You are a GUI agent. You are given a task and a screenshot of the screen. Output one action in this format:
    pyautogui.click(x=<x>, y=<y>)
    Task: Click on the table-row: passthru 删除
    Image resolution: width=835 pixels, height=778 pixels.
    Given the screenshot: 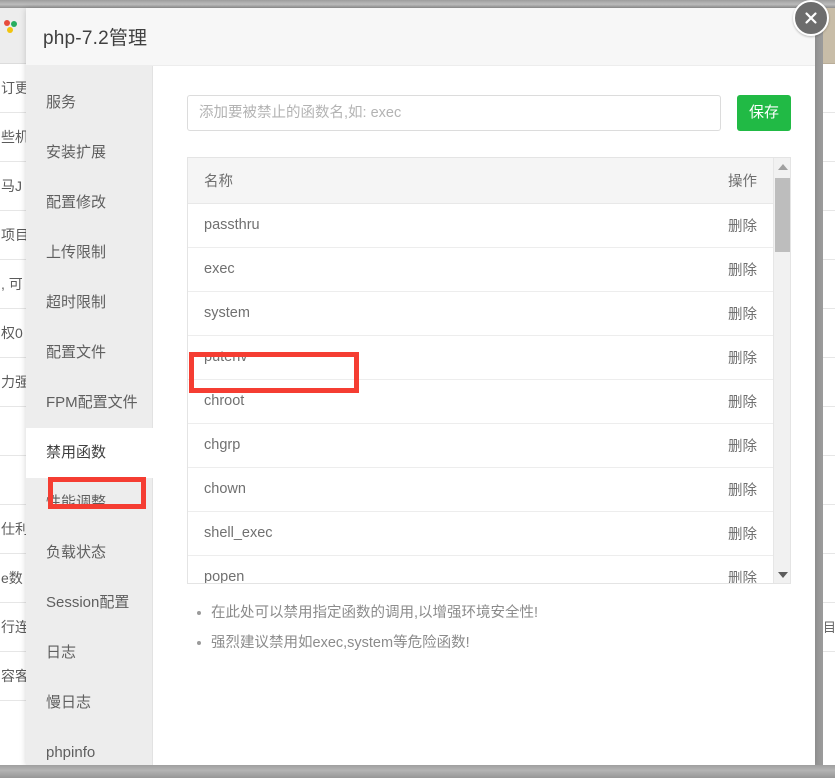 What is the action you would take?
    pyautogui.click(x=480, y=225)
    